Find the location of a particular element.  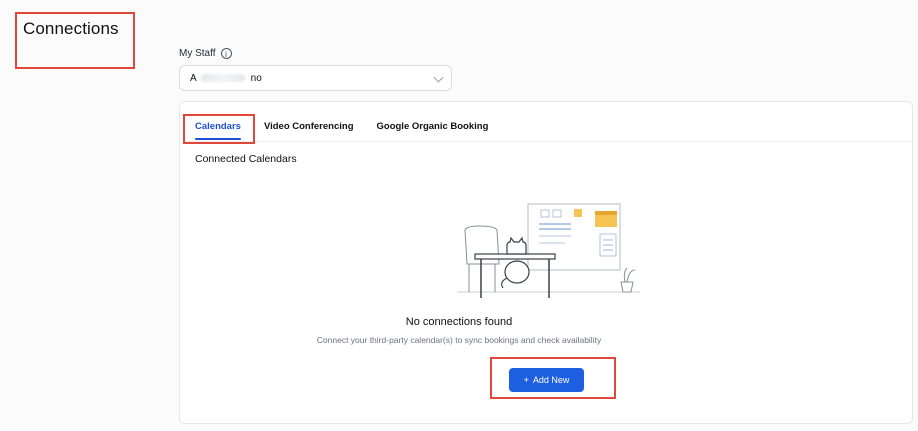

tabs-divider is located at coordinates (546, 141).